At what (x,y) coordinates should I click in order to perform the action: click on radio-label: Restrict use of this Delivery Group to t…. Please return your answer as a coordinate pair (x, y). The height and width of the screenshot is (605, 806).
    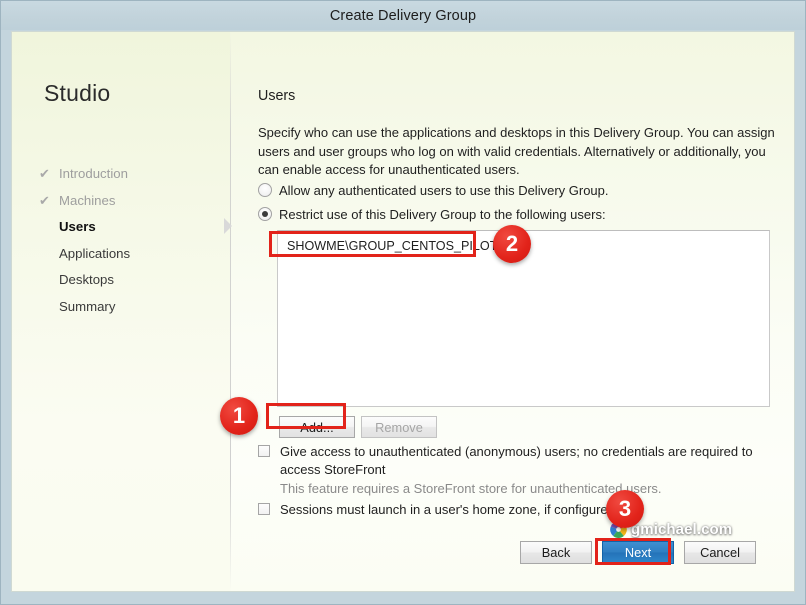
    Looking at the image, I should click on (442, 214).